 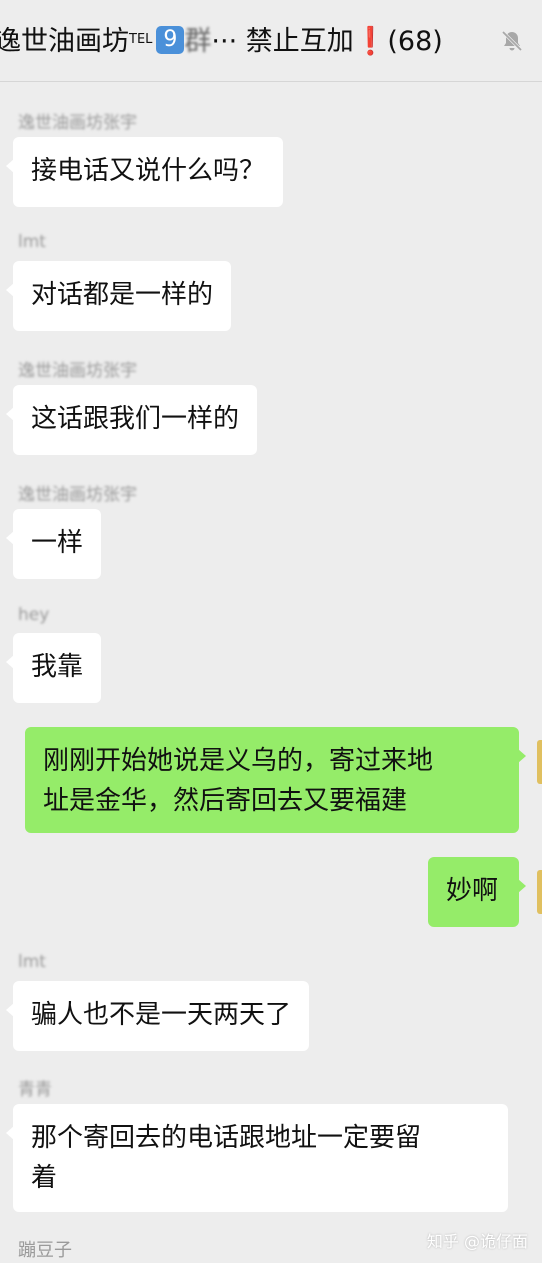 What do you see at coordinates (472, 891) in the screenshot?
I see `message-text: 妙啊` at bounding box center [472, 891].